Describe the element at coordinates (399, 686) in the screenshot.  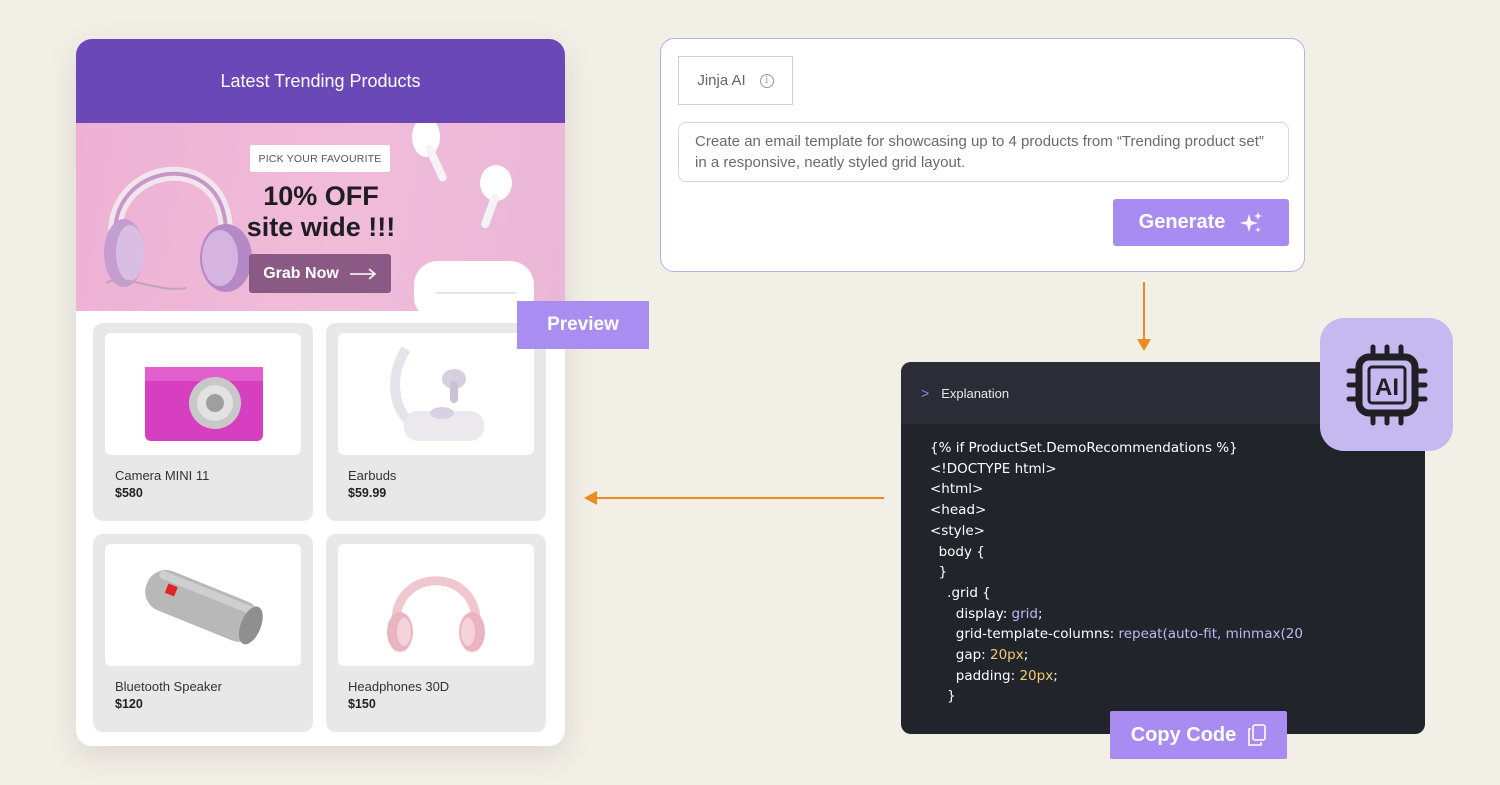
I see `product-name: Headphones 30D` at that location.